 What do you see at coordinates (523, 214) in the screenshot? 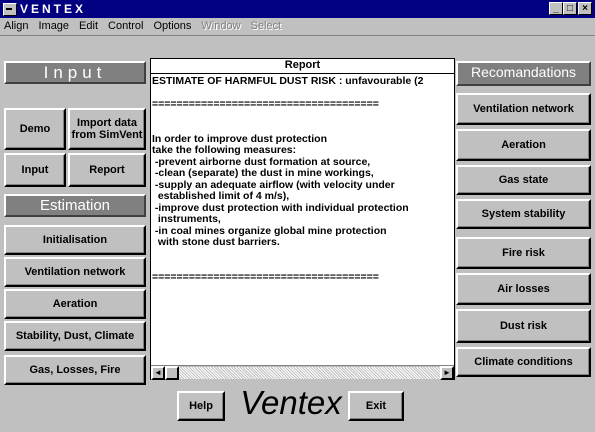
I see `recommendation-system-stability-button: System stability` at bounding box center [523, 214].